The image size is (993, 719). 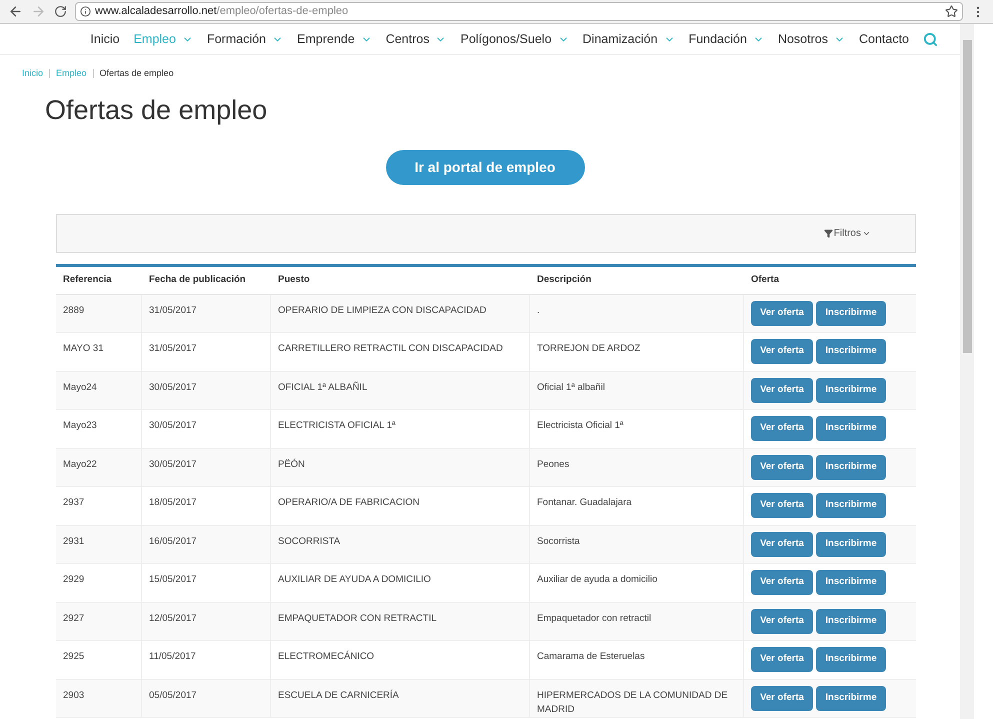 What do you see at coordinates (883, 39) in the screenshot?
I see `nav-item: Contacto` at bounding box center [883, 39].